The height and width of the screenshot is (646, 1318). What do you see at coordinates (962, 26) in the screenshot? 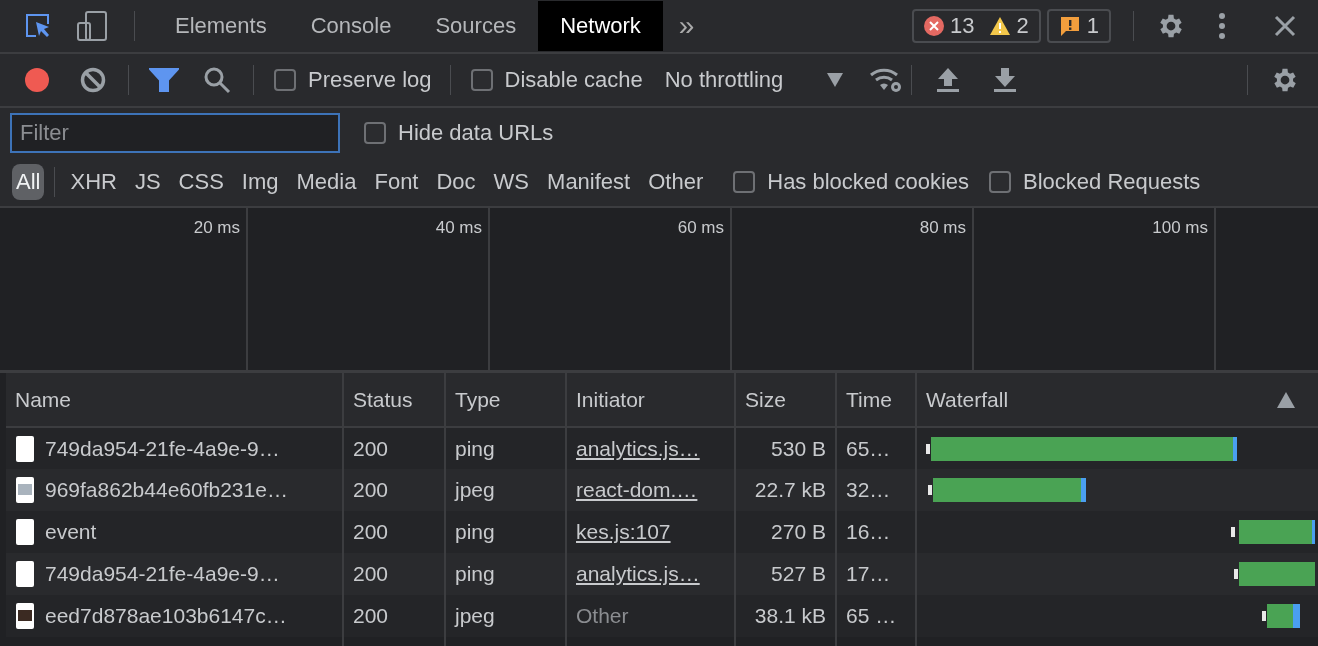
I see `error-count: 13` at bounding box center [962, 26].